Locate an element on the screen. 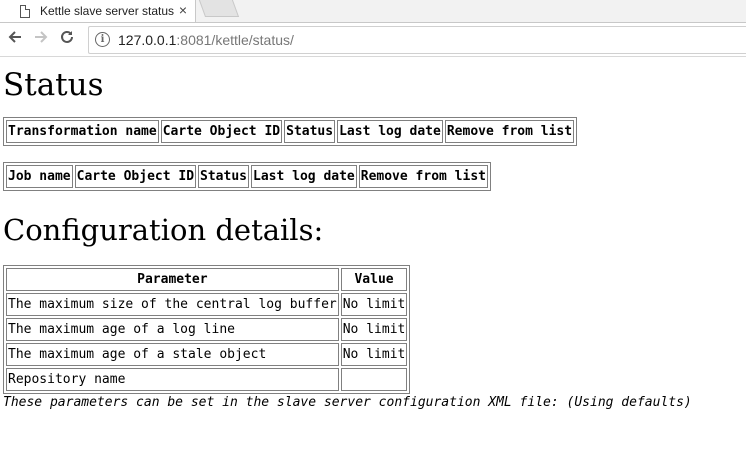 Image resolution: width=746 pixels, height=461 pixels. back-button is located at coordinates (15, 39).